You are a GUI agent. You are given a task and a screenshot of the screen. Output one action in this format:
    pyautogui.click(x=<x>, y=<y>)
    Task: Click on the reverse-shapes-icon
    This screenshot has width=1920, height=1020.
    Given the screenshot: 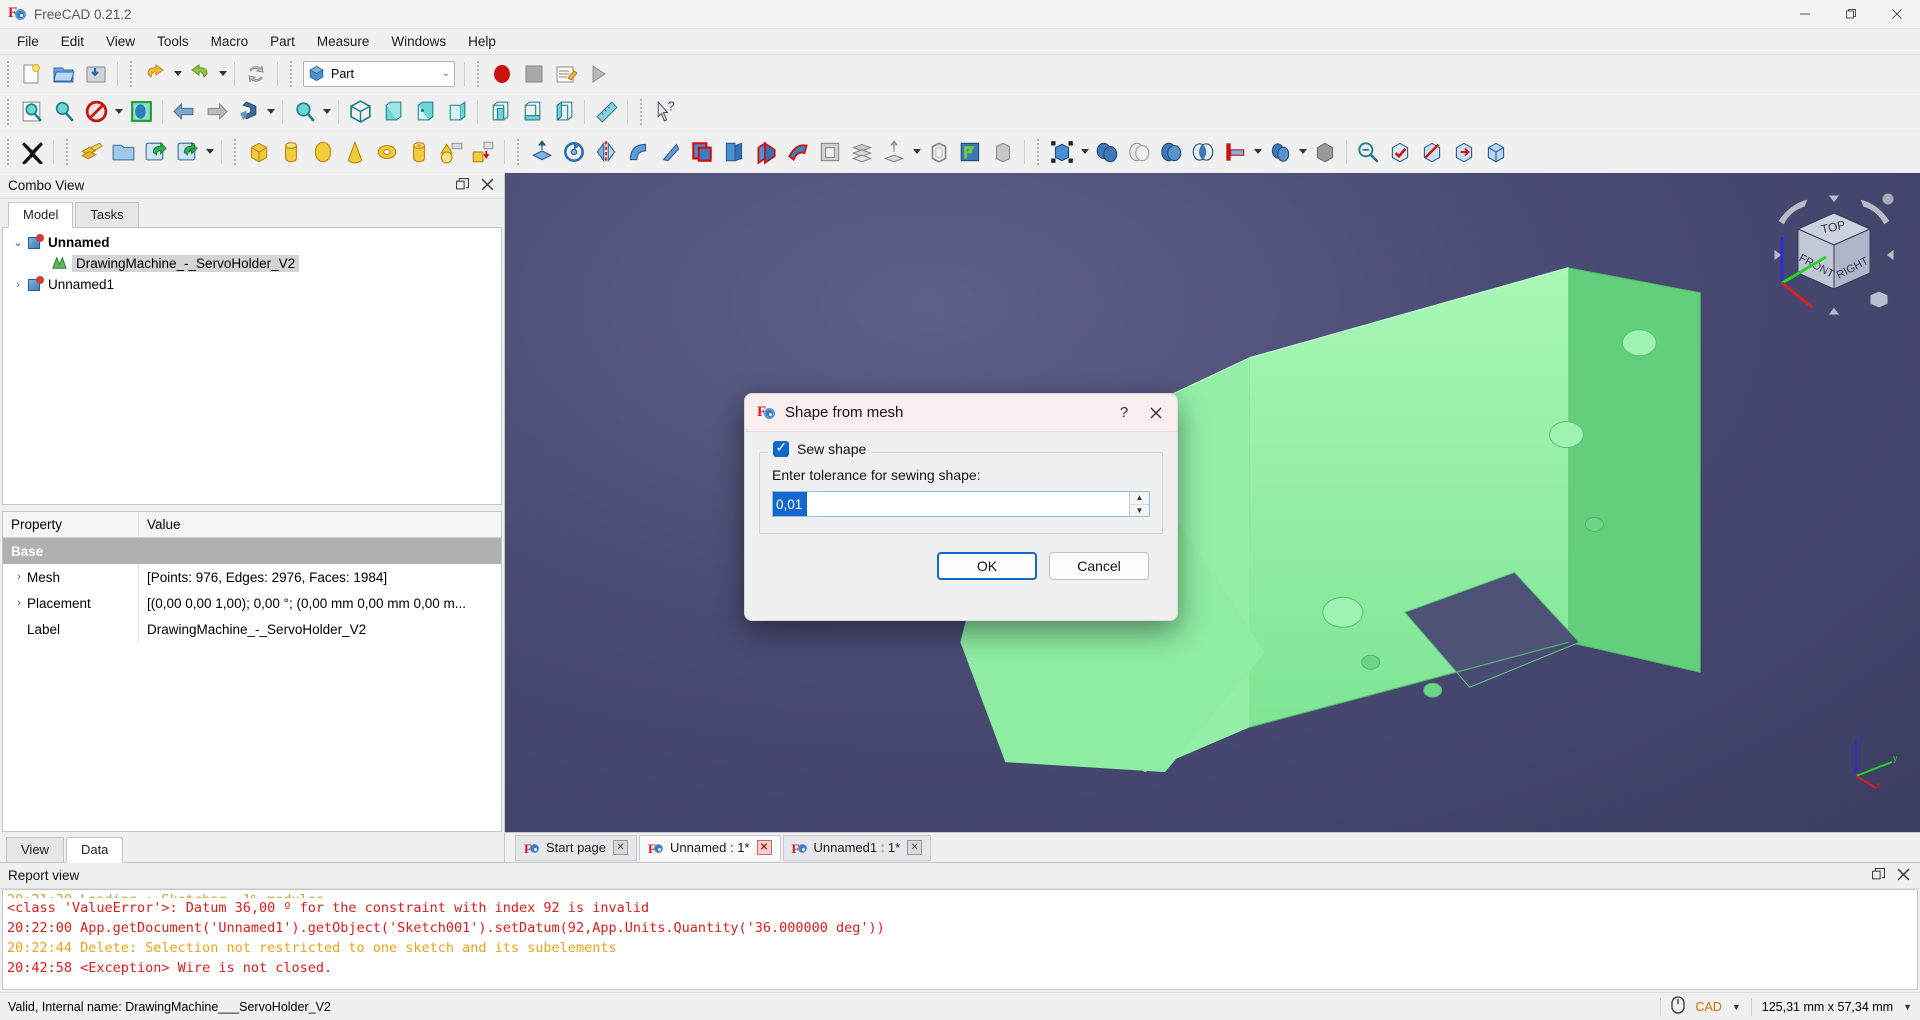 What is the action you would take?
    pyautogui.click(x=1464, y=152)
    